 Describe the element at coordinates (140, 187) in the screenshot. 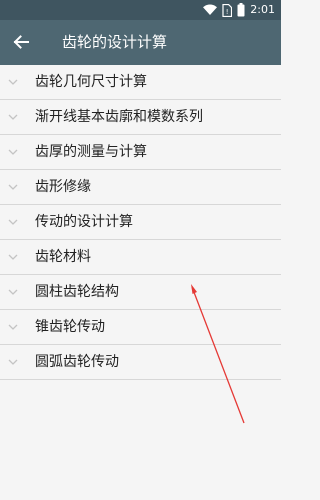

I see `list-item-tip-relief: 齿形修缘` at that location.